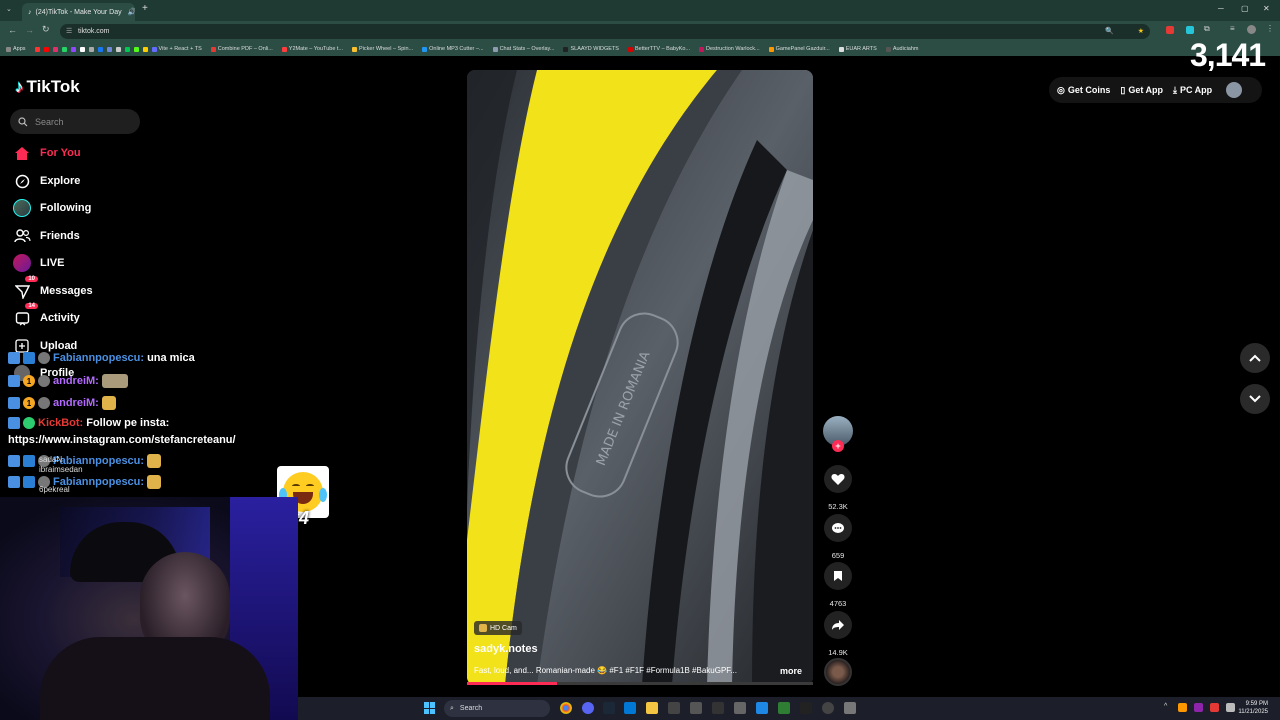 The height and width of the screenshot is (720, 1280). What do you see at coordinates (1083, 90) in the screenshot?
I see `get-coins-button: ◎ Get Coins` at bounding box center [1083, 90].